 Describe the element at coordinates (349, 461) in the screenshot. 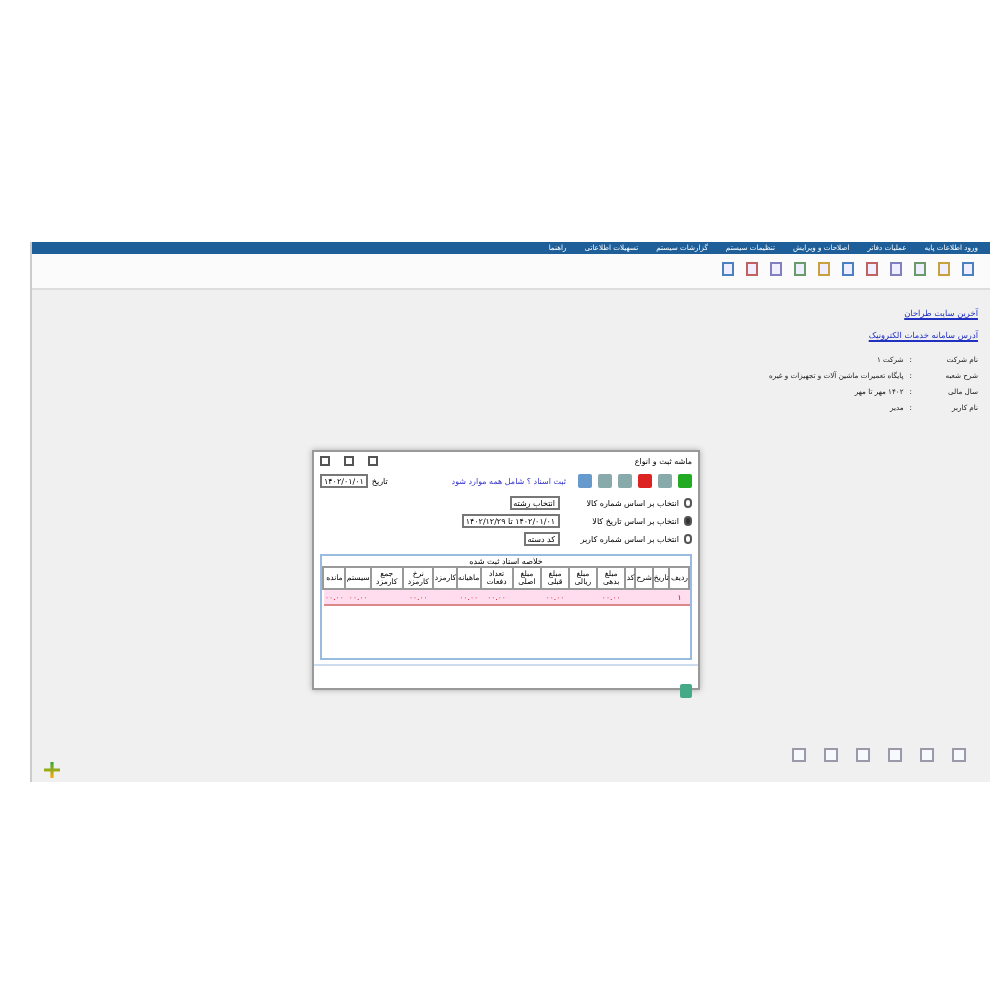

I see `max-icon` at that location.